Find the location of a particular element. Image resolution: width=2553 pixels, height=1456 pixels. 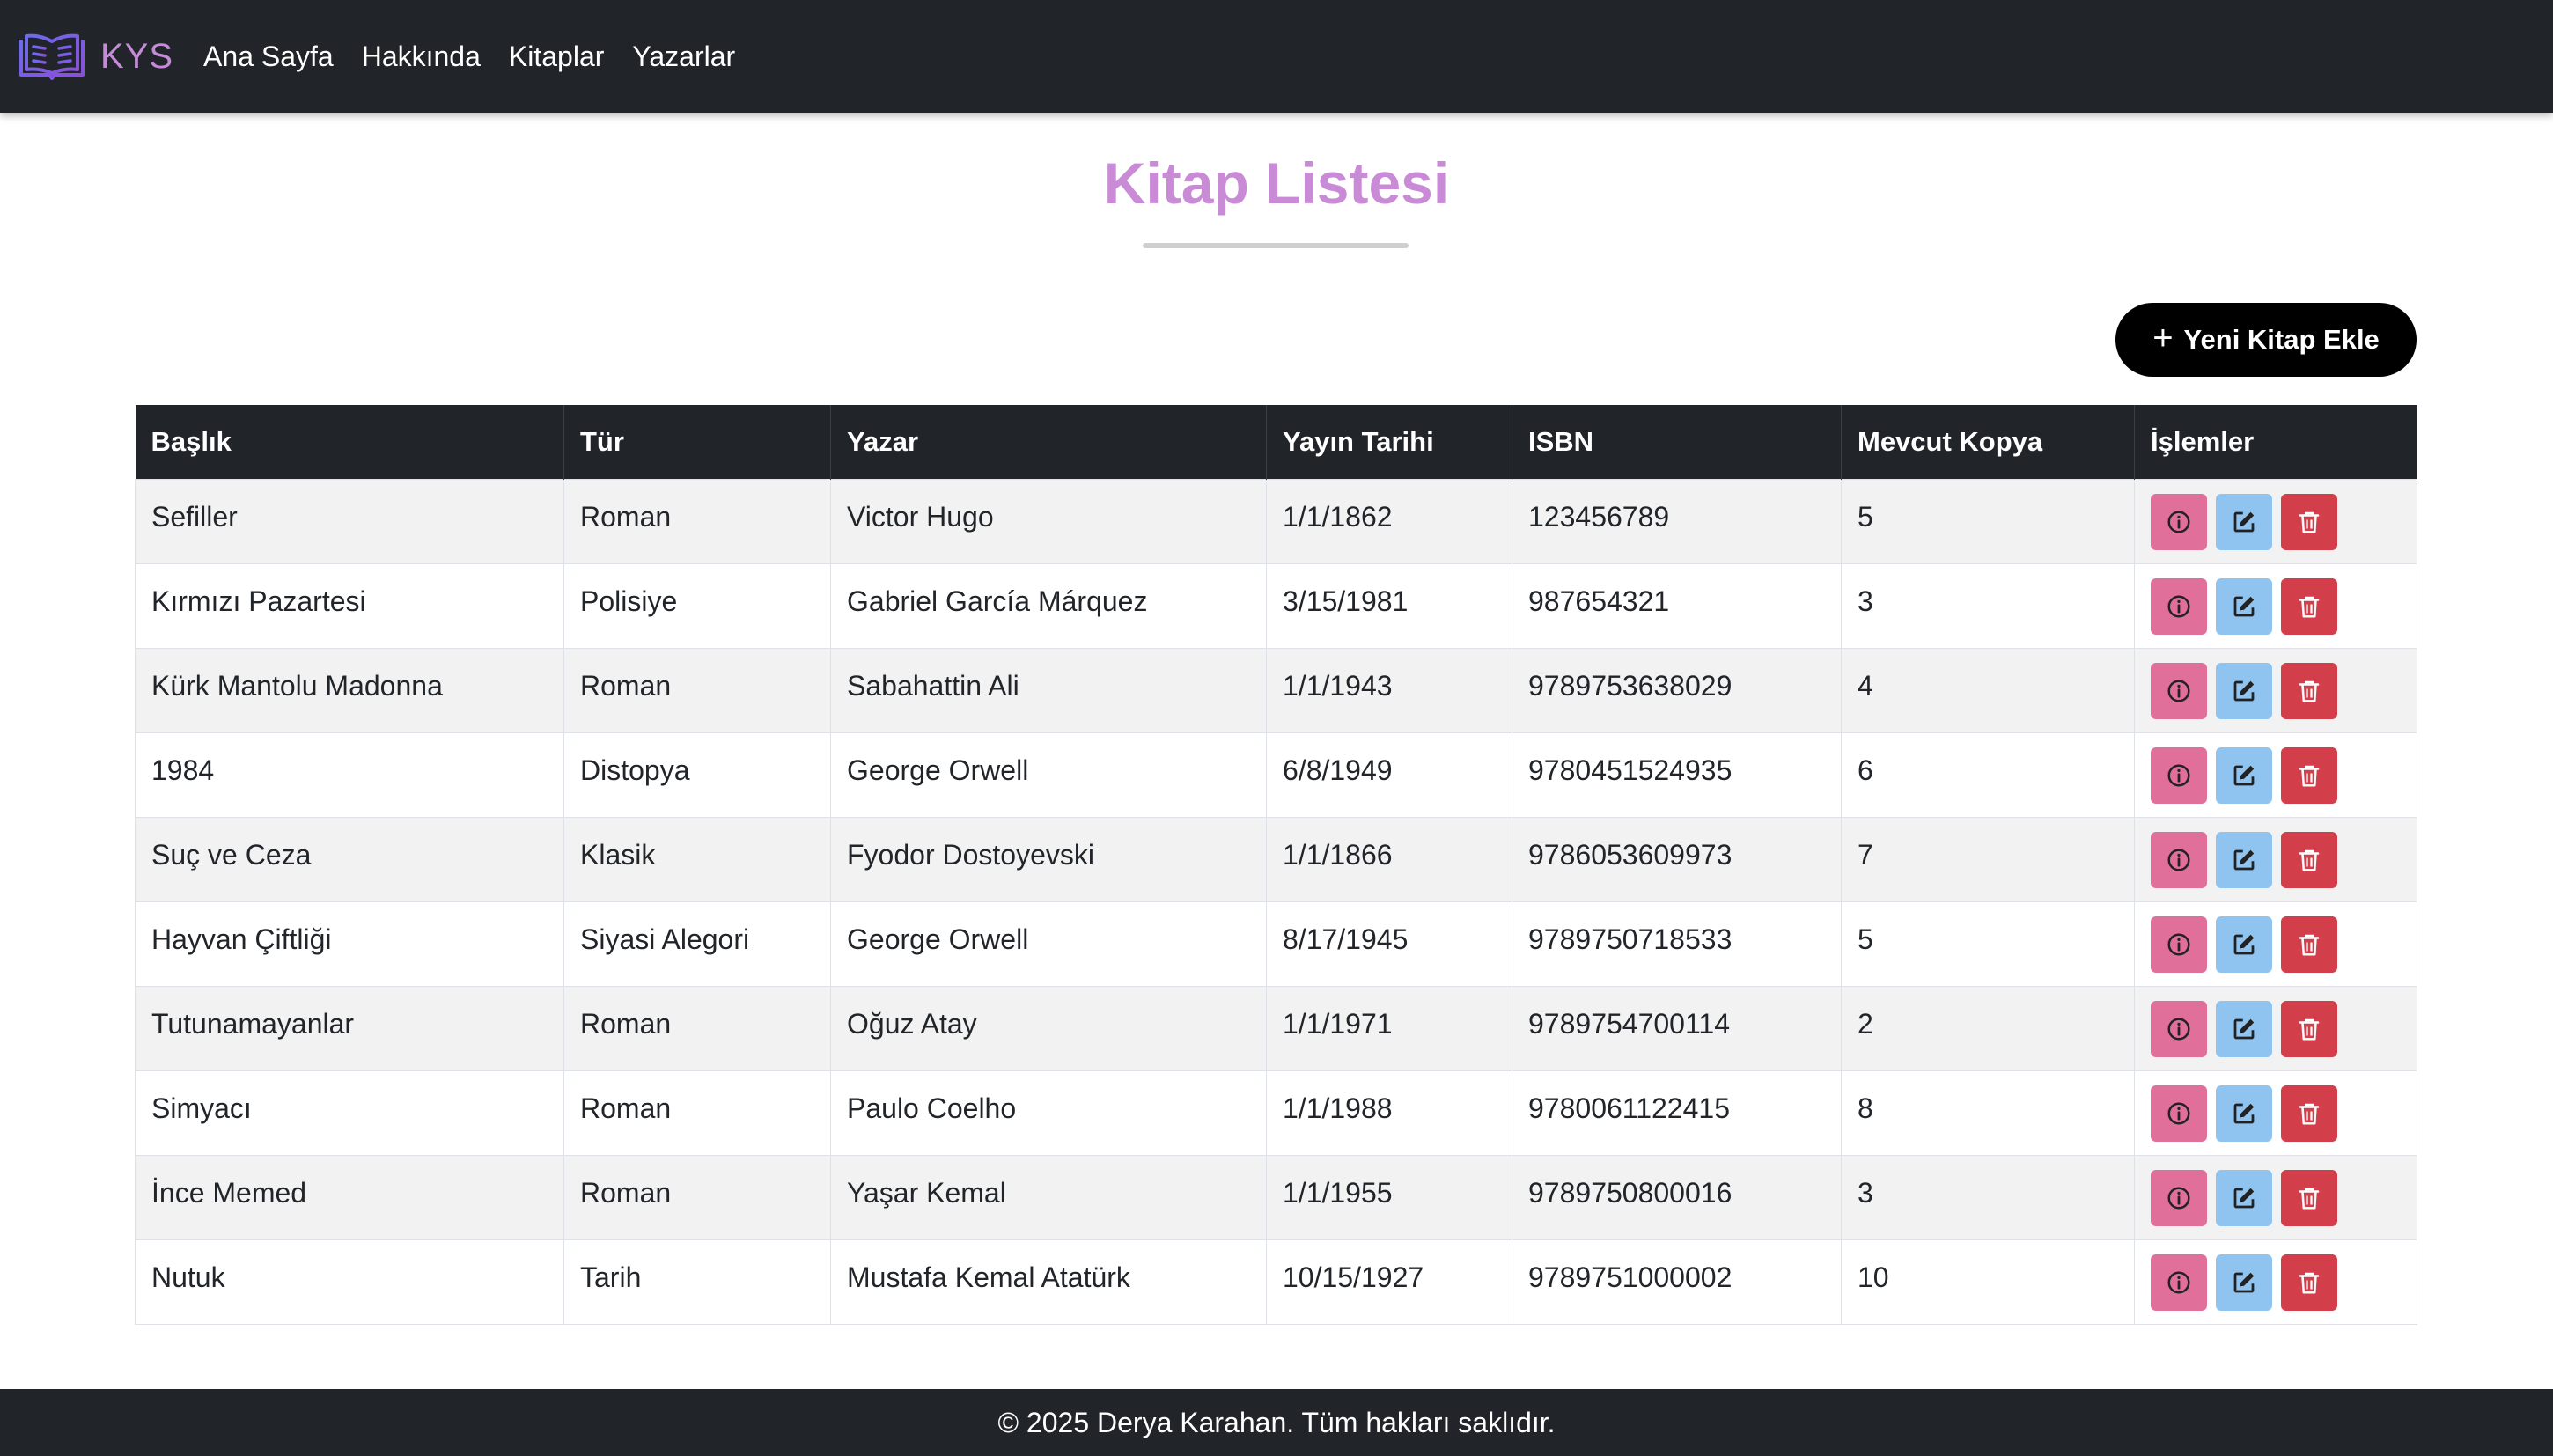

cell-isbn: 9789751000002 is located at coordinates (1677, 1282).